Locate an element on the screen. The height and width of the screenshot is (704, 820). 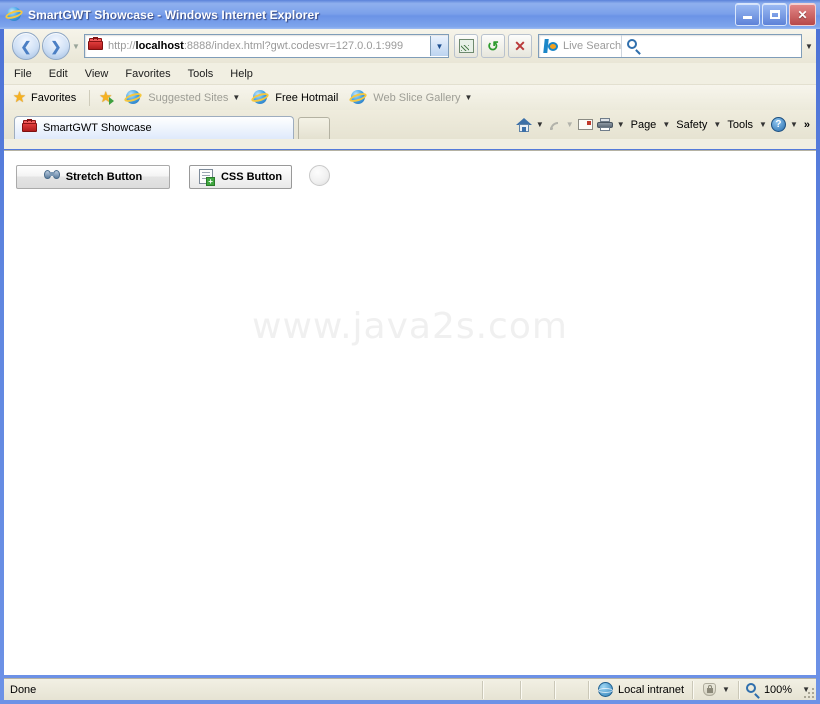
page-menu-button: Page ▼ is located at coordinates (650, 125).